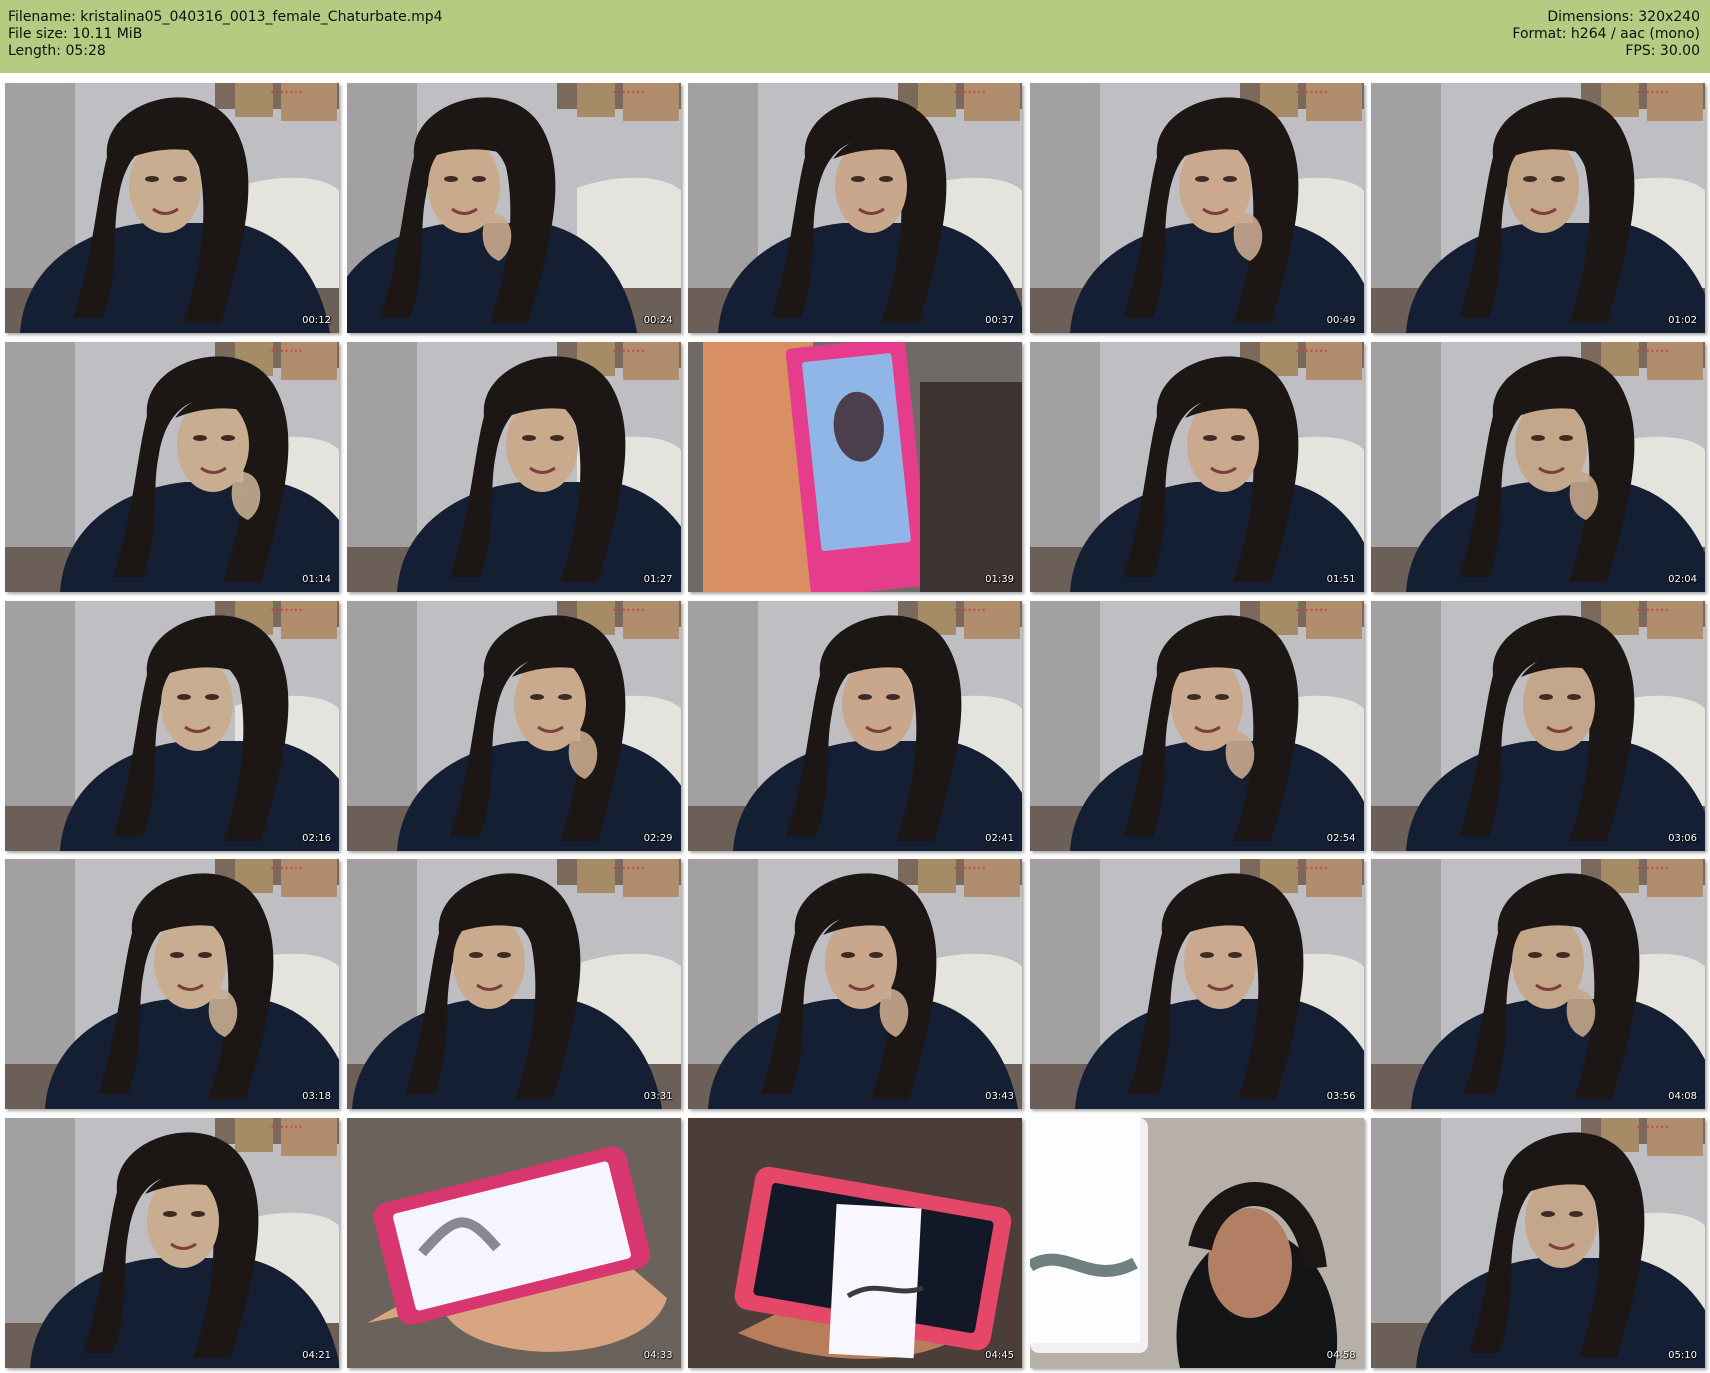  I want to click on video-thumbnail: 01:39, so click(855, 466).